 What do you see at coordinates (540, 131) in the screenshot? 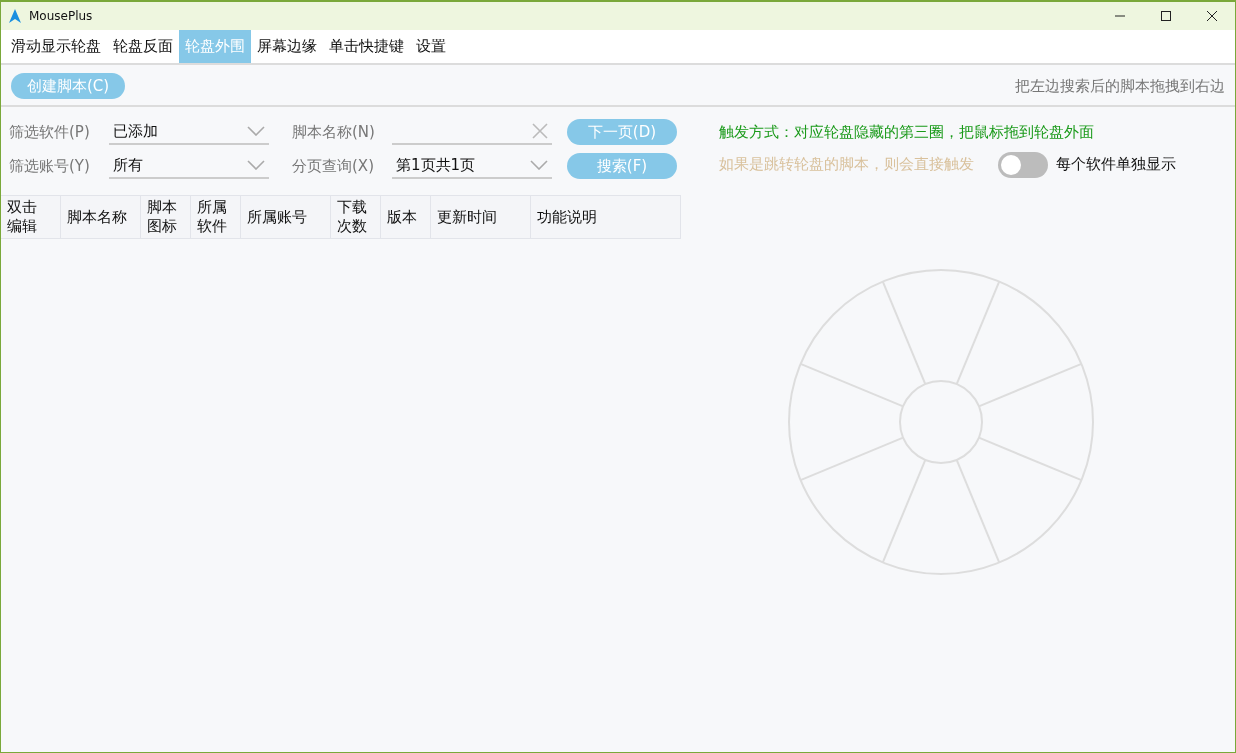
I see `clear-icon` at bounding box center [540, 131].